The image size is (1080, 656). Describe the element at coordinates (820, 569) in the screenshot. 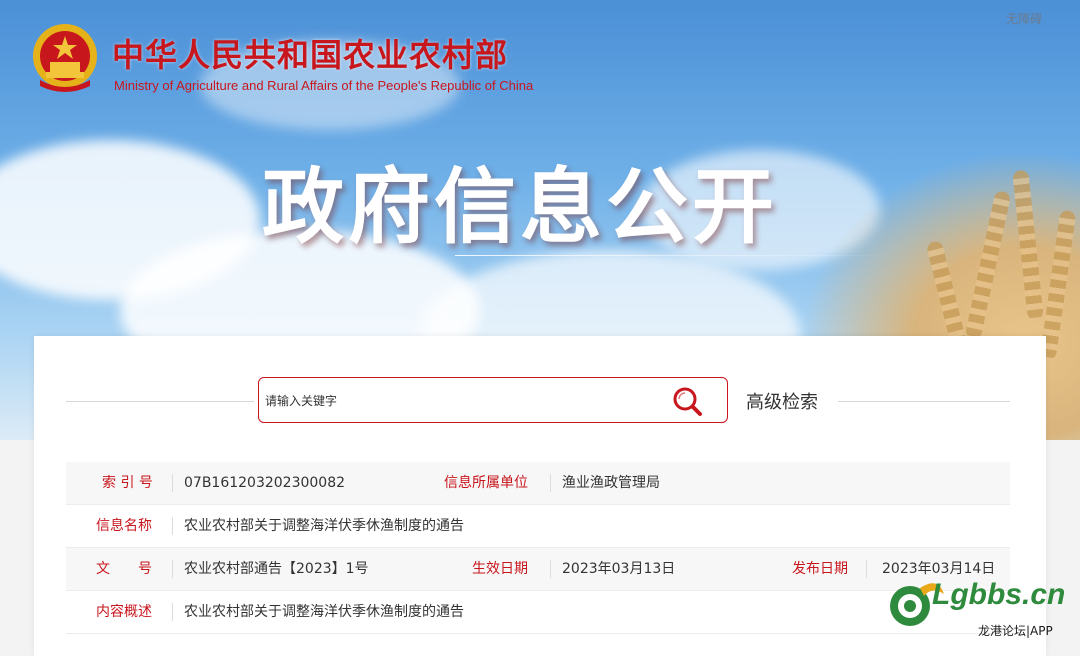

I see `publish-date-label: 发布日期` at that location.